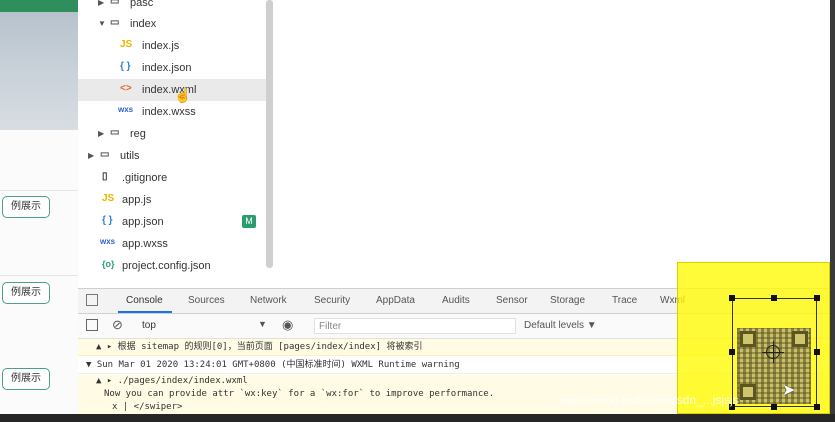  What do you see at coordinates (172, 134) in the screenshot?
I see `tree-item-folder: ▶ ▭ reg` at bounding box center [172, 134].